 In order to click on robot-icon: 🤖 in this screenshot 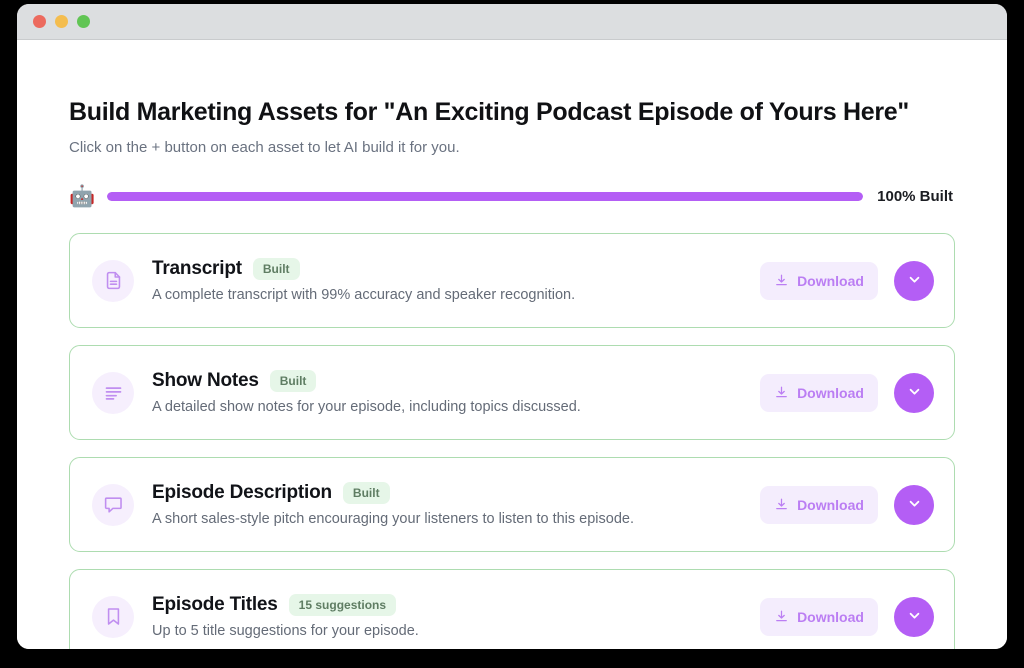, I will do `click(82, 197)`.